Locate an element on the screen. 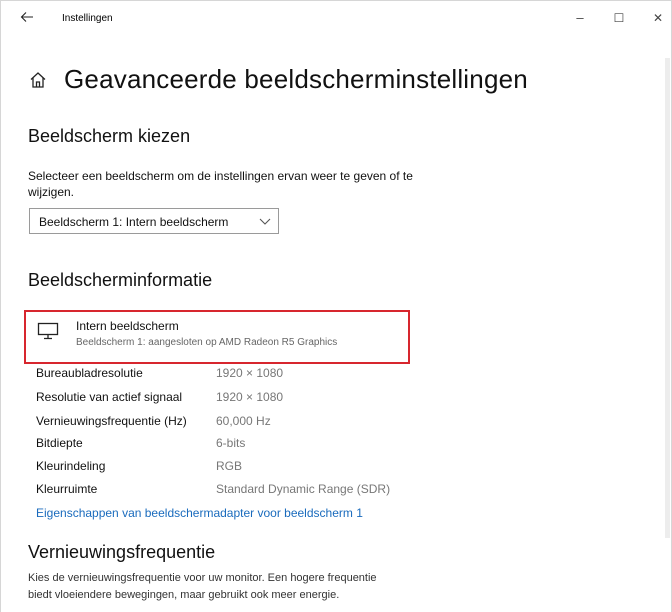  minimize-button: – is located at coordinates (580, 18).